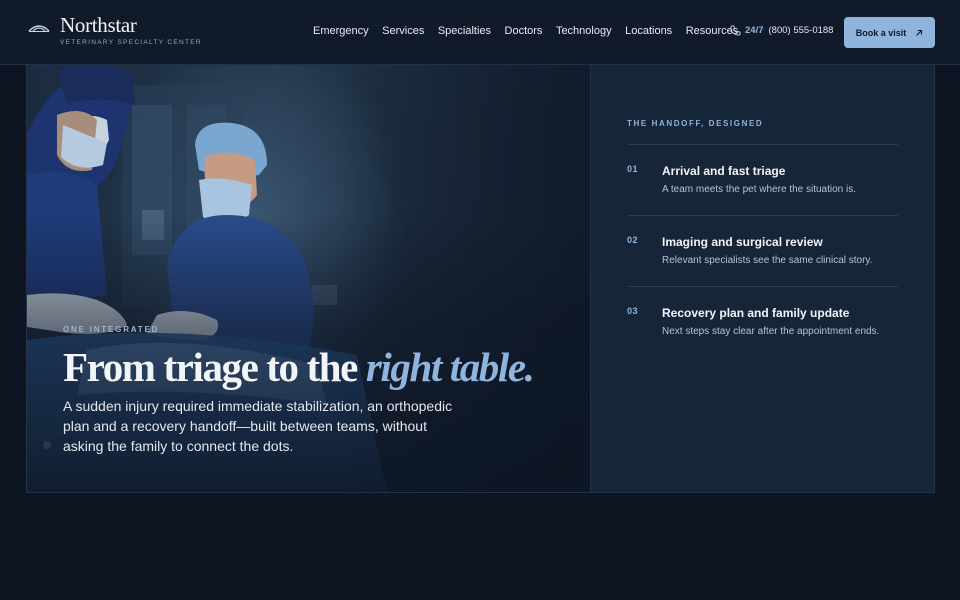  Describe the element at coordinates (742, 242) in the screenshot. I see `step-title: Imaging and surgical review` at that location.